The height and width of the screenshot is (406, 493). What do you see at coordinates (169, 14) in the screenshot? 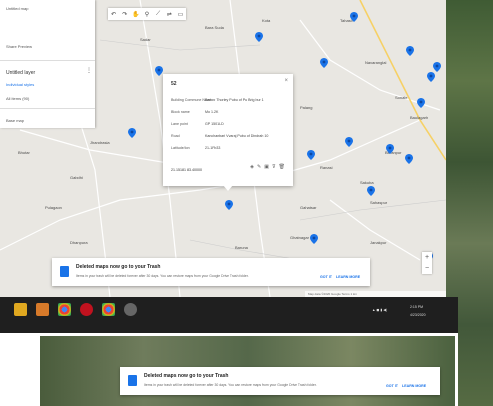
I see `route-icon: ⇌` at bounding box center [169, 14].